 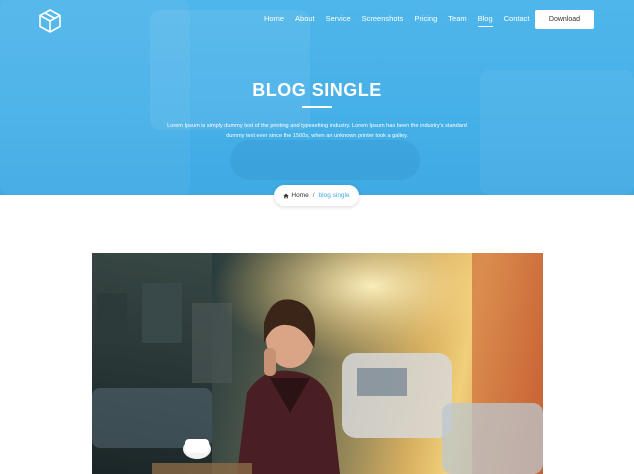 I want to click on nav-pricing: Pricing, so click(x=425, y=18).